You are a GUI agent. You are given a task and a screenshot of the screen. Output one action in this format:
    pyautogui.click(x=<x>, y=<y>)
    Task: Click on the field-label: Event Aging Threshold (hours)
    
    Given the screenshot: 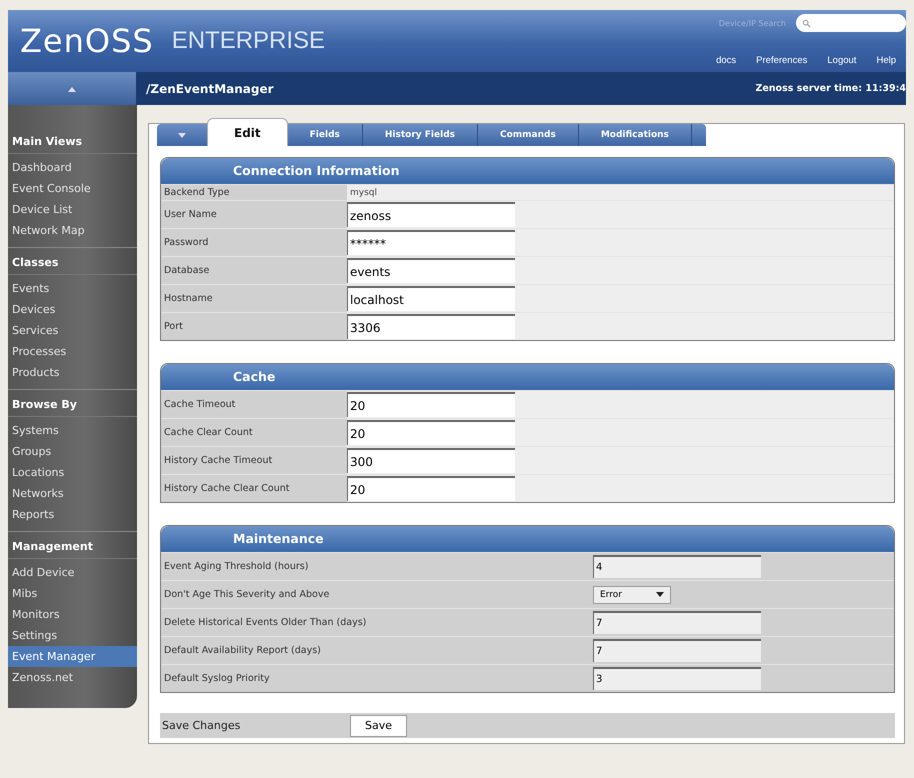 What is the action you would take?
    pyautogui.click(x=377, y=566)
    